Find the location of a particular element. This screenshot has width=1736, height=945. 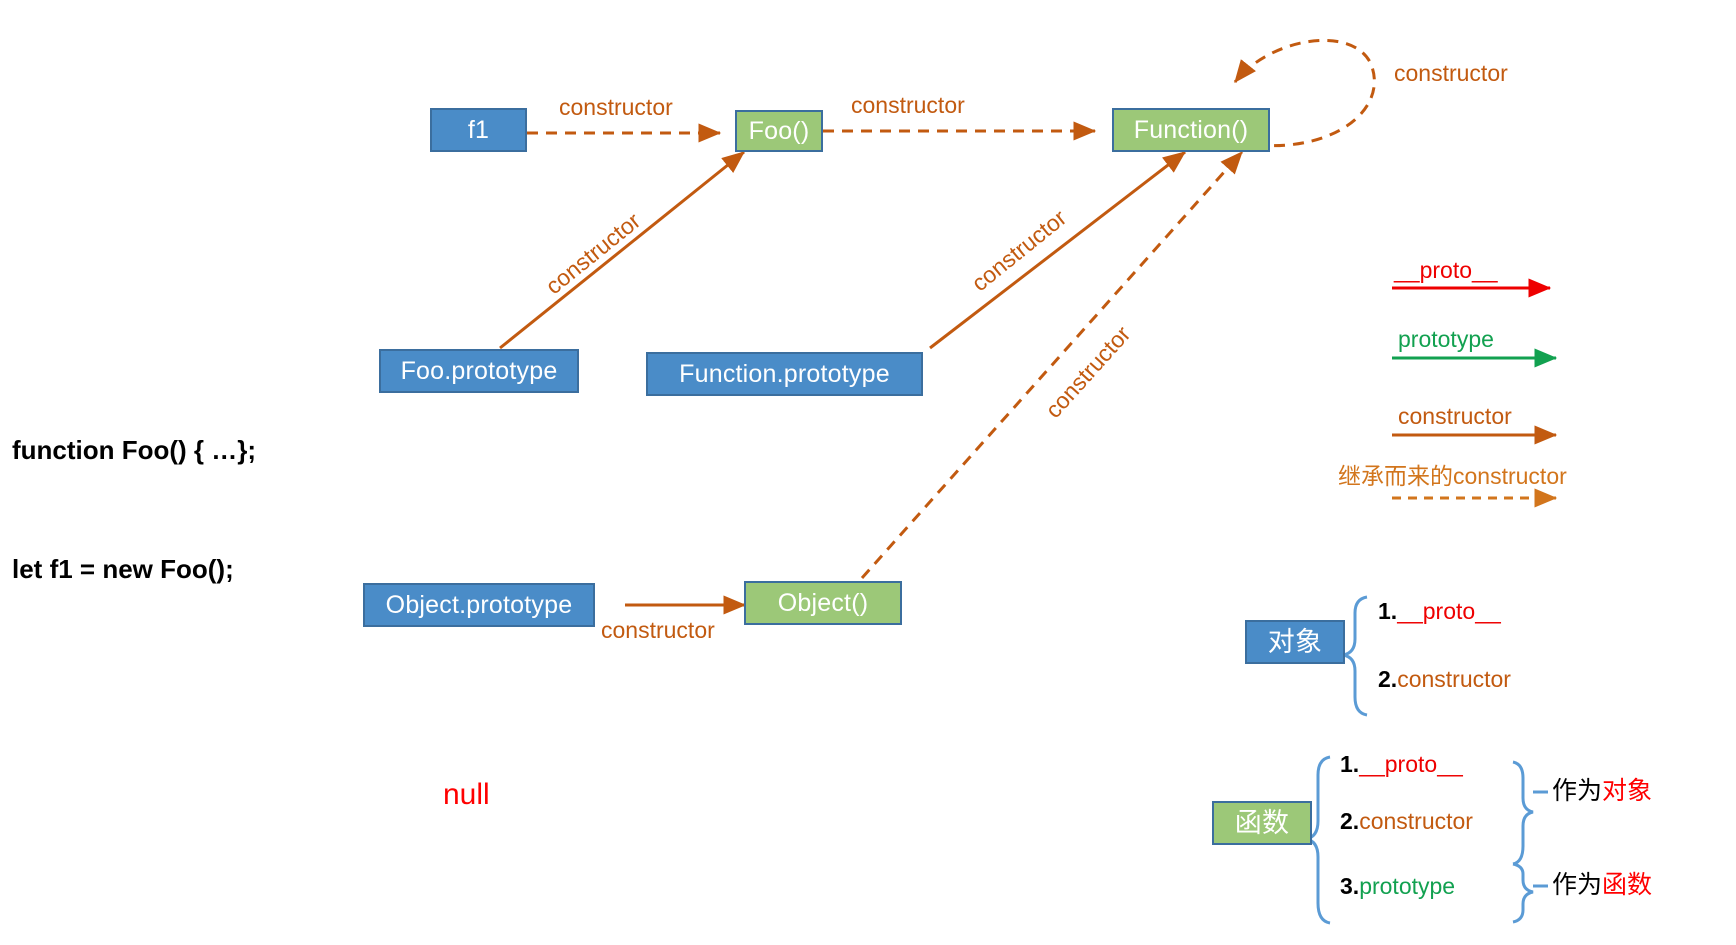

node-object-prototype: Object.prototype is located at coordinates (479, 605).